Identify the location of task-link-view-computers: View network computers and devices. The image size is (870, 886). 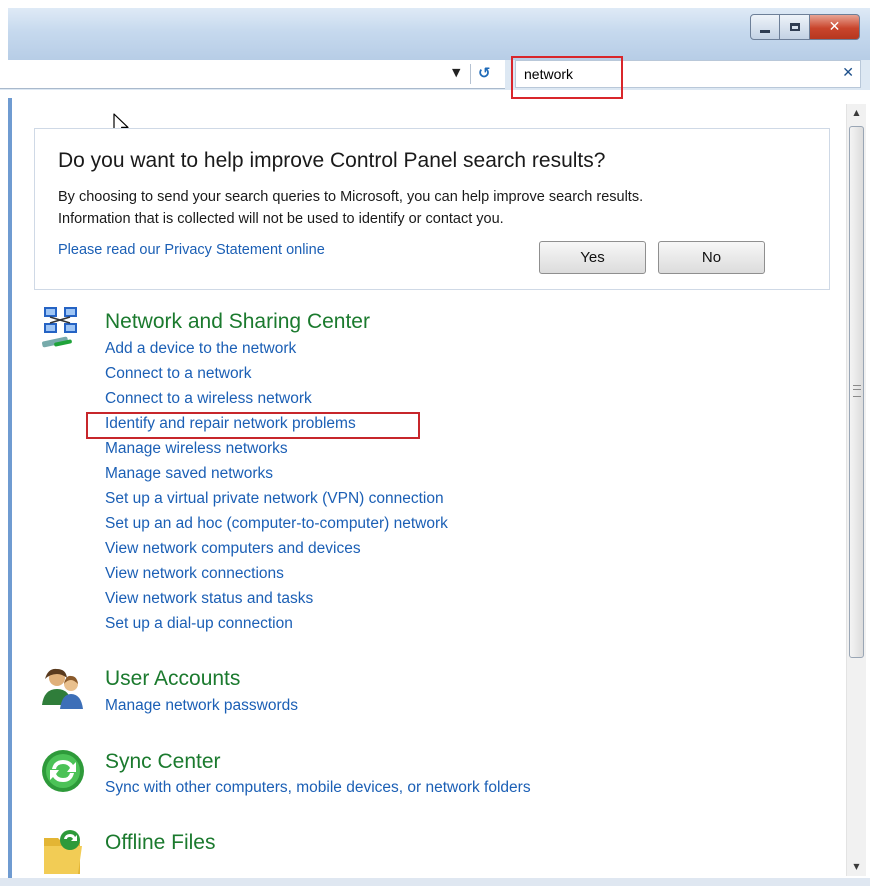
(233, 549).